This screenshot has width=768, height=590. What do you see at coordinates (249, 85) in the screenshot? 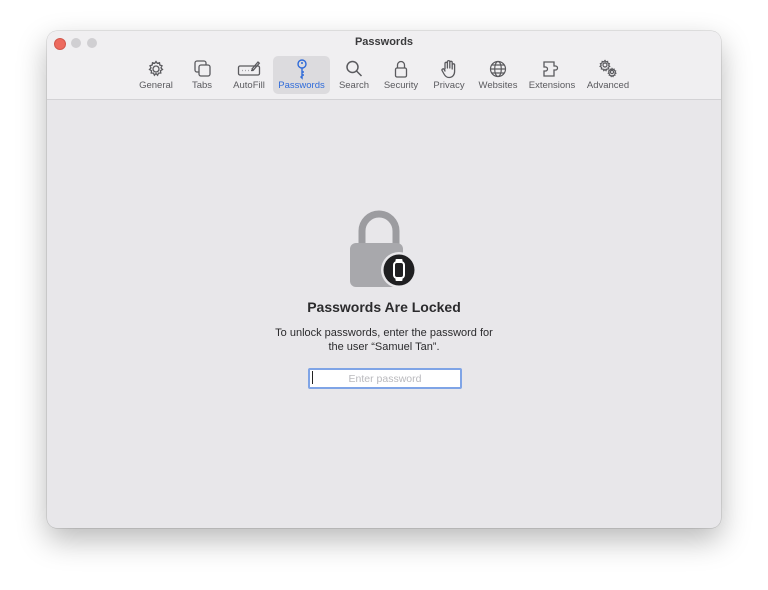
I see `tab-autofill-label: AutoFill` at bounding box center [249, 85].